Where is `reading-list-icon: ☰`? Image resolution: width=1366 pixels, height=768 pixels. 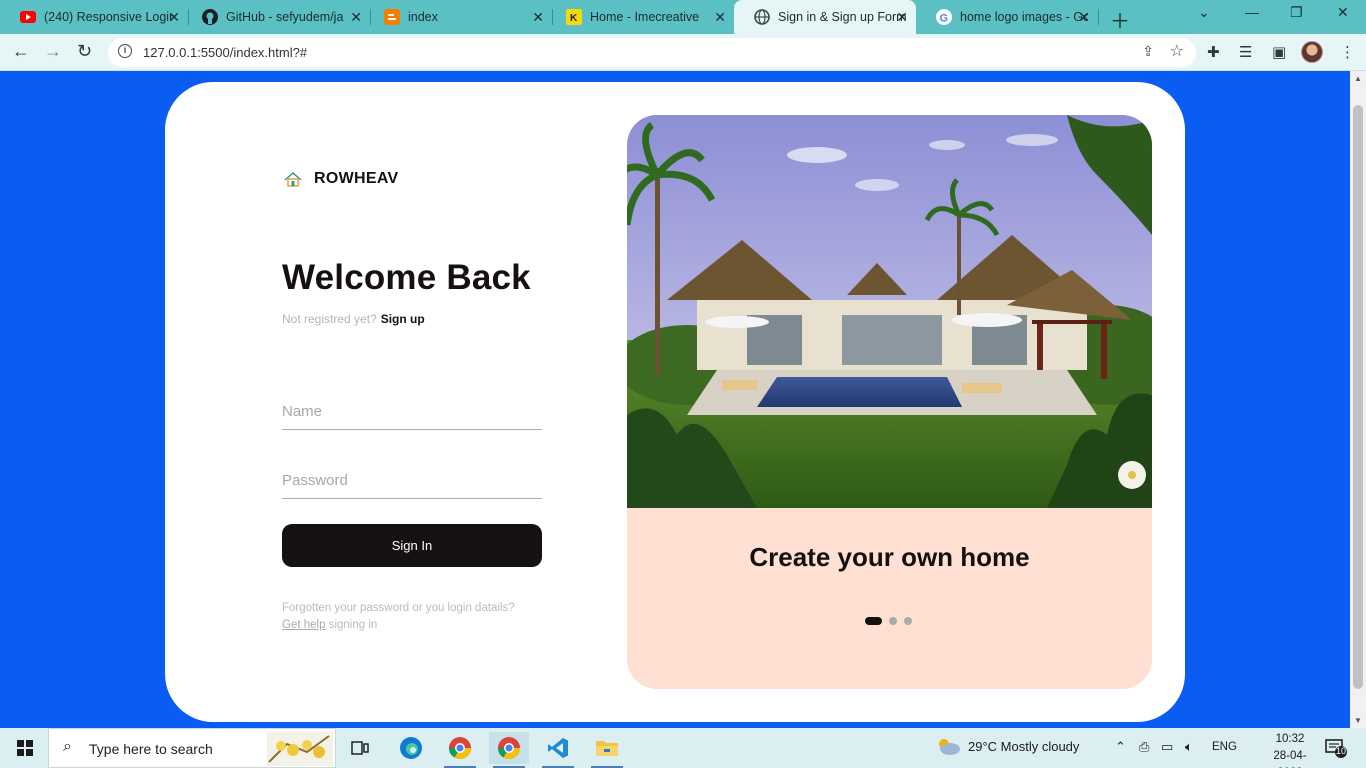 reading-list-icon: ☰ is located at coordinates (1245, 52).